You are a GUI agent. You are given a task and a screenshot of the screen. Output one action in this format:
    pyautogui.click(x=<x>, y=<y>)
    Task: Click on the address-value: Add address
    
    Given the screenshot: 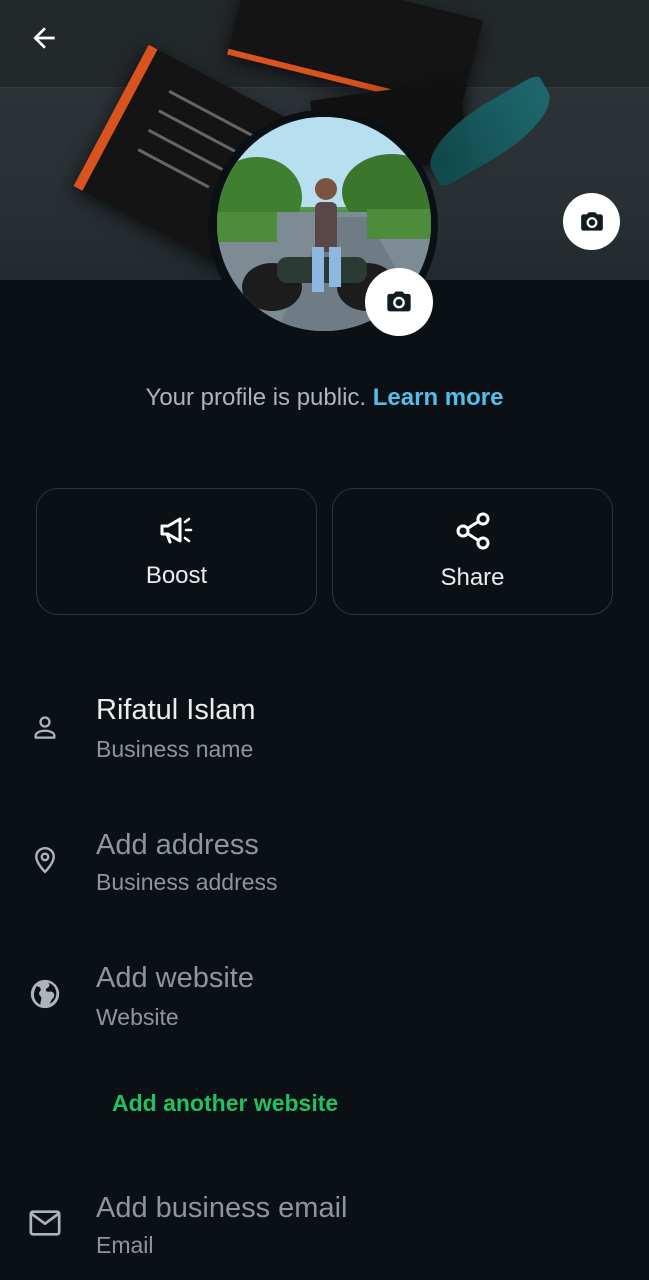 What is the action you would take?
    pyautogui.click(x=177, y=845)
    